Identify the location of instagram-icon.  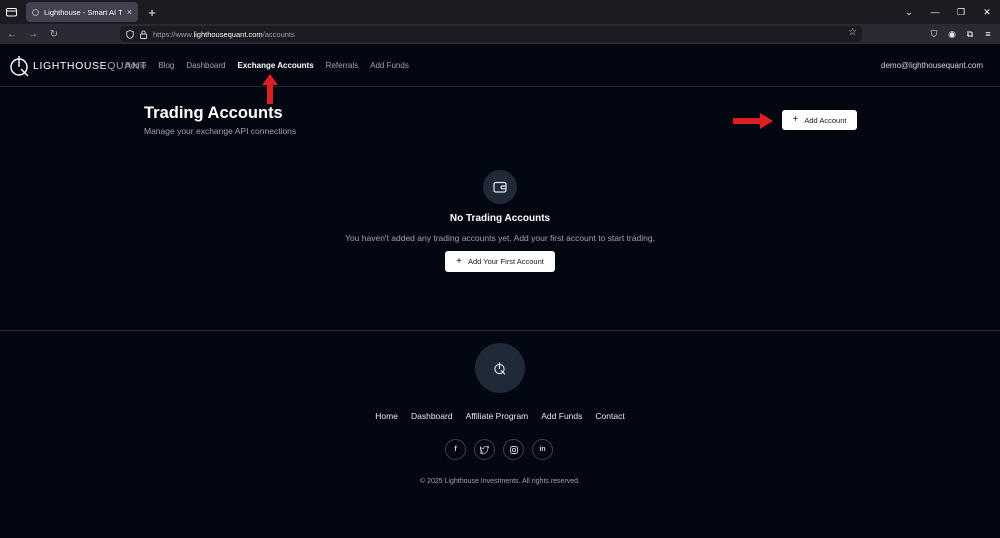
(513, 449).